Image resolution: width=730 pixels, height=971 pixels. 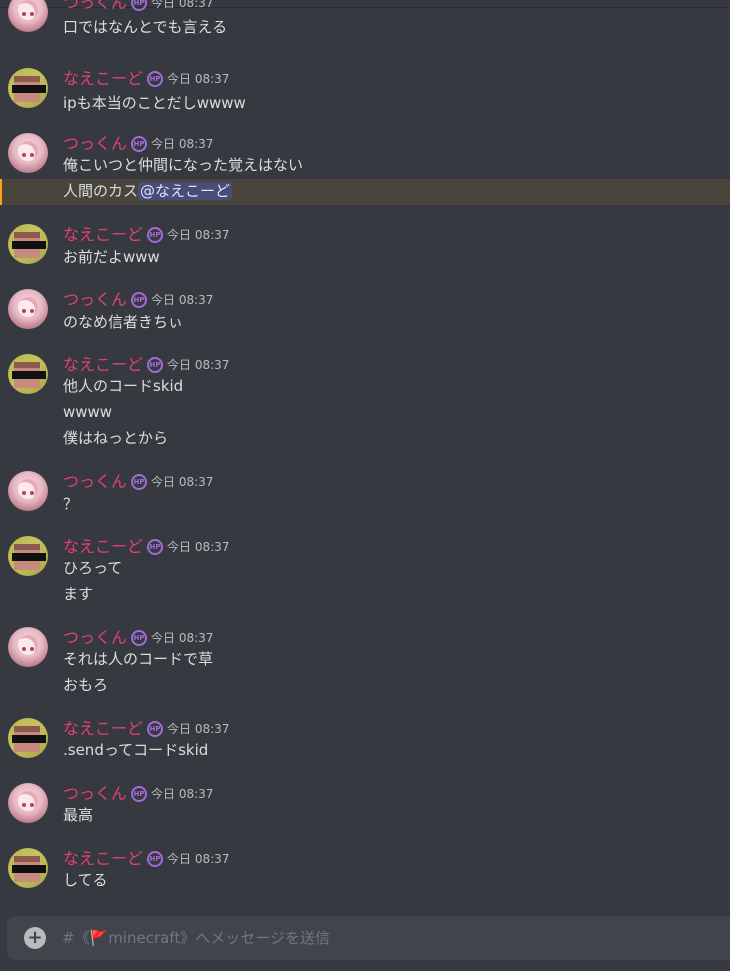 I want to click on message-text: 人間のカス @なえこーど, so click(x=148, y=191).